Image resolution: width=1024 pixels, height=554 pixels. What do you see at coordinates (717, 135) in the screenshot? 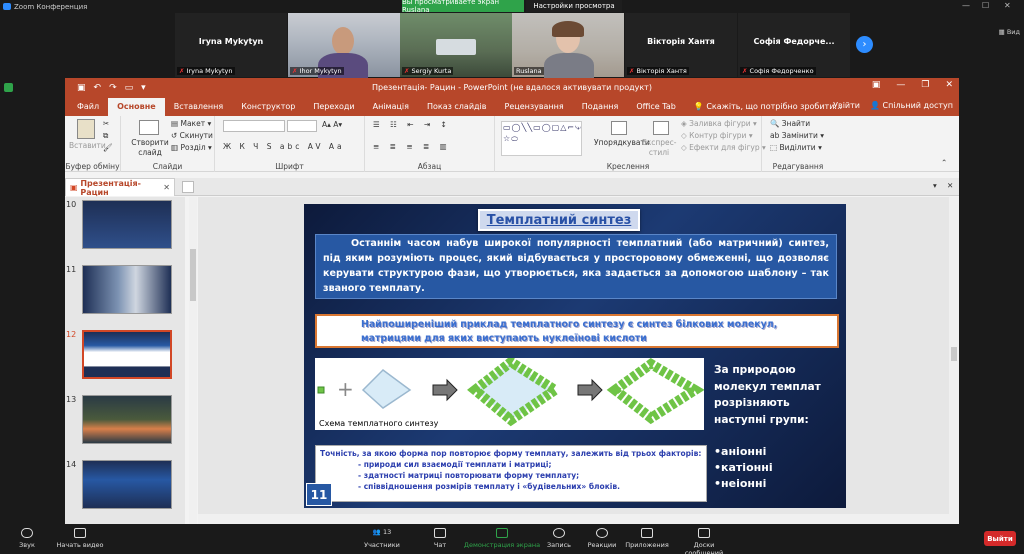
I see `shape-outline-button: ◇ Контур фігури ▾` at bounding box center [717, 135].